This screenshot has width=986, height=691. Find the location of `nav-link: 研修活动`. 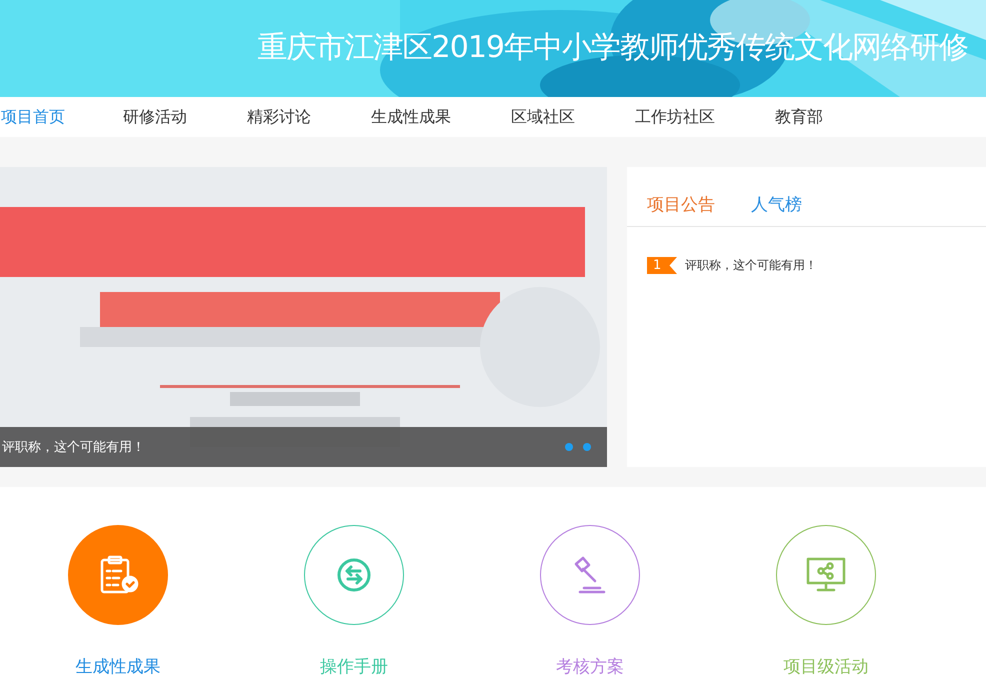

nav-link: 研修活动 is located at coordinates (155, 117).